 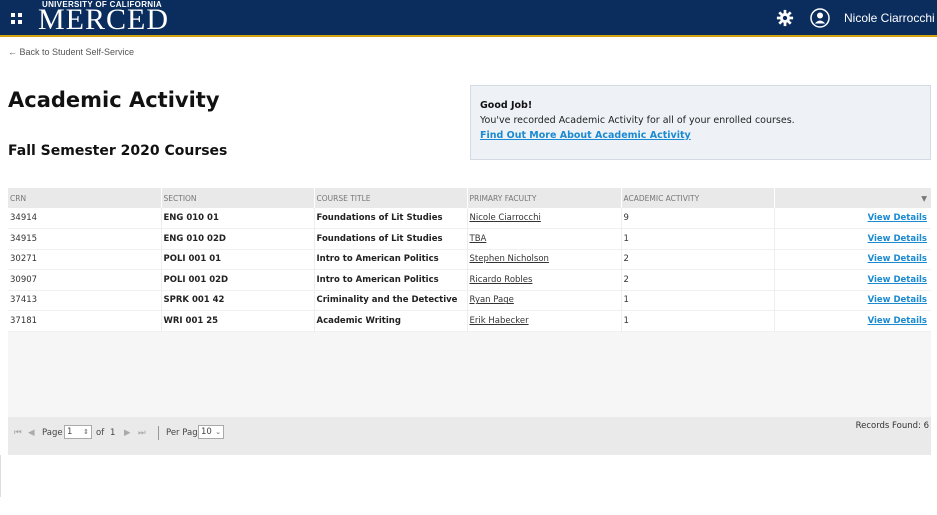 I want to click on menu-grid-icon, so click(x=17, y=19).